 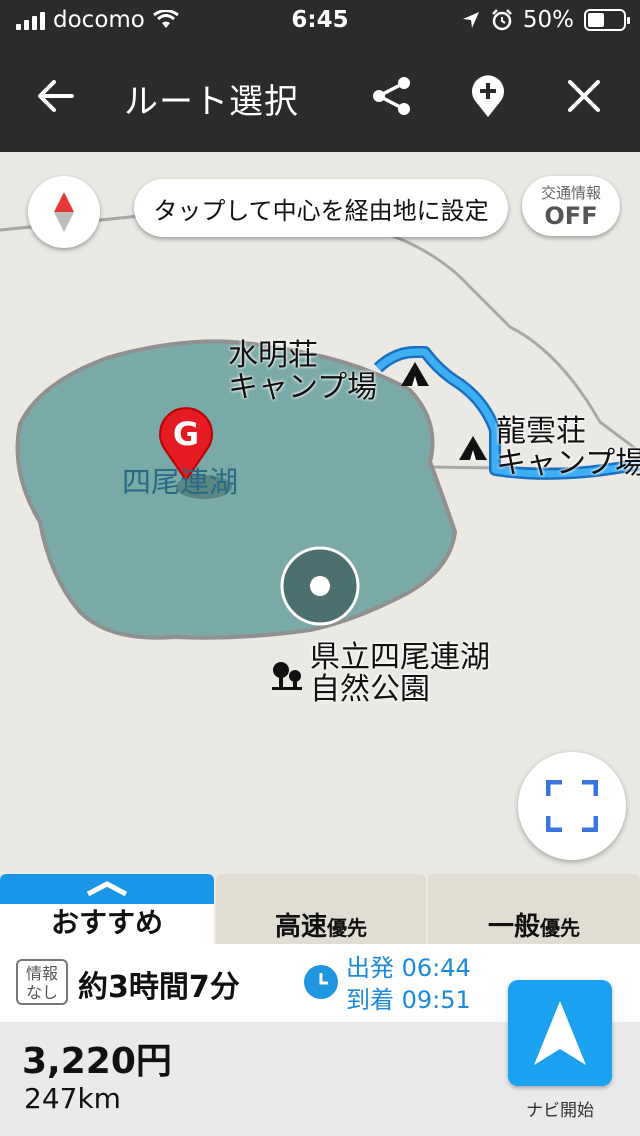 What do you see at coordinates (159, 987) in the screenshot?
I see `route-duration: 約3時間7分` at bounding box center [159, 987].